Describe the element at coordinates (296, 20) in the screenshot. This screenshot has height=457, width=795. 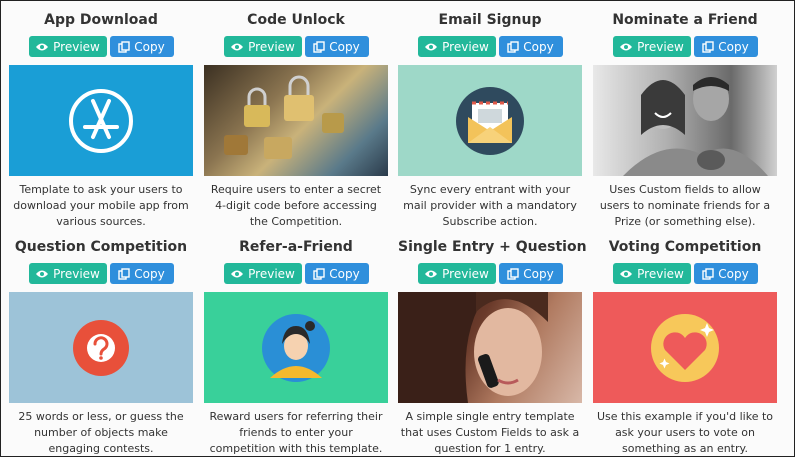
I see `card-title: Code Unlock` at that location.